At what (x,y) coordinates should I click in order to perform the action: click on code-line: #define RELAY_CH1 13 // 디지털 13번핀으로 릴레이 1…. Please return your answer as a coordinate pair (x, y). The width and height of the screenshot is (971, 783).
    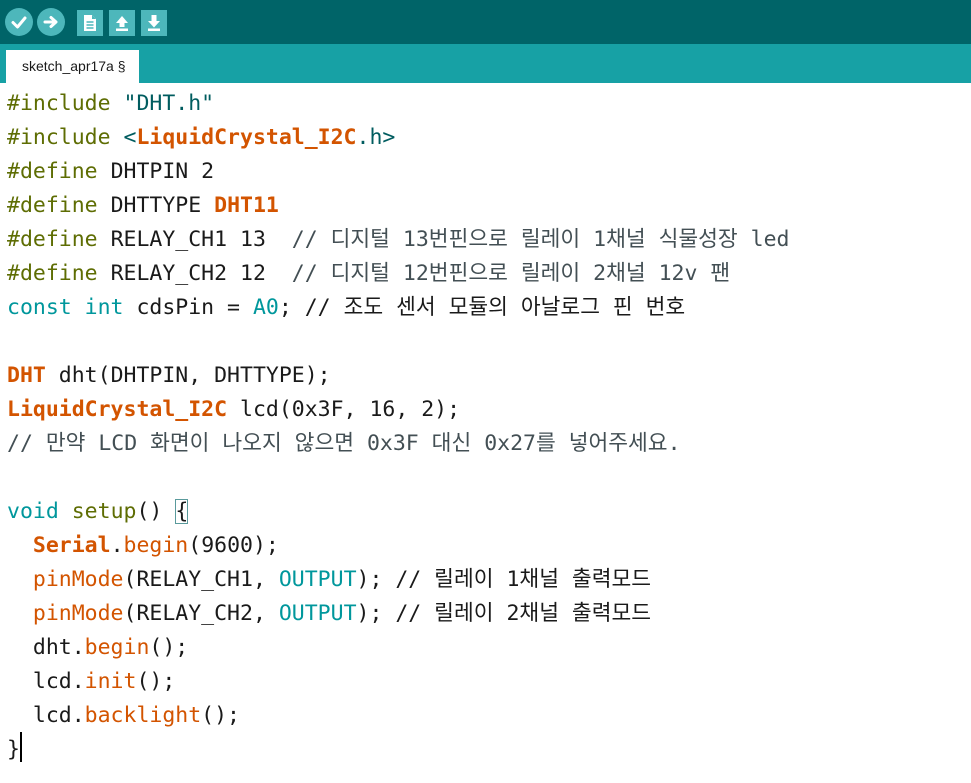
    Looking at the image, I should click on (398, 240).